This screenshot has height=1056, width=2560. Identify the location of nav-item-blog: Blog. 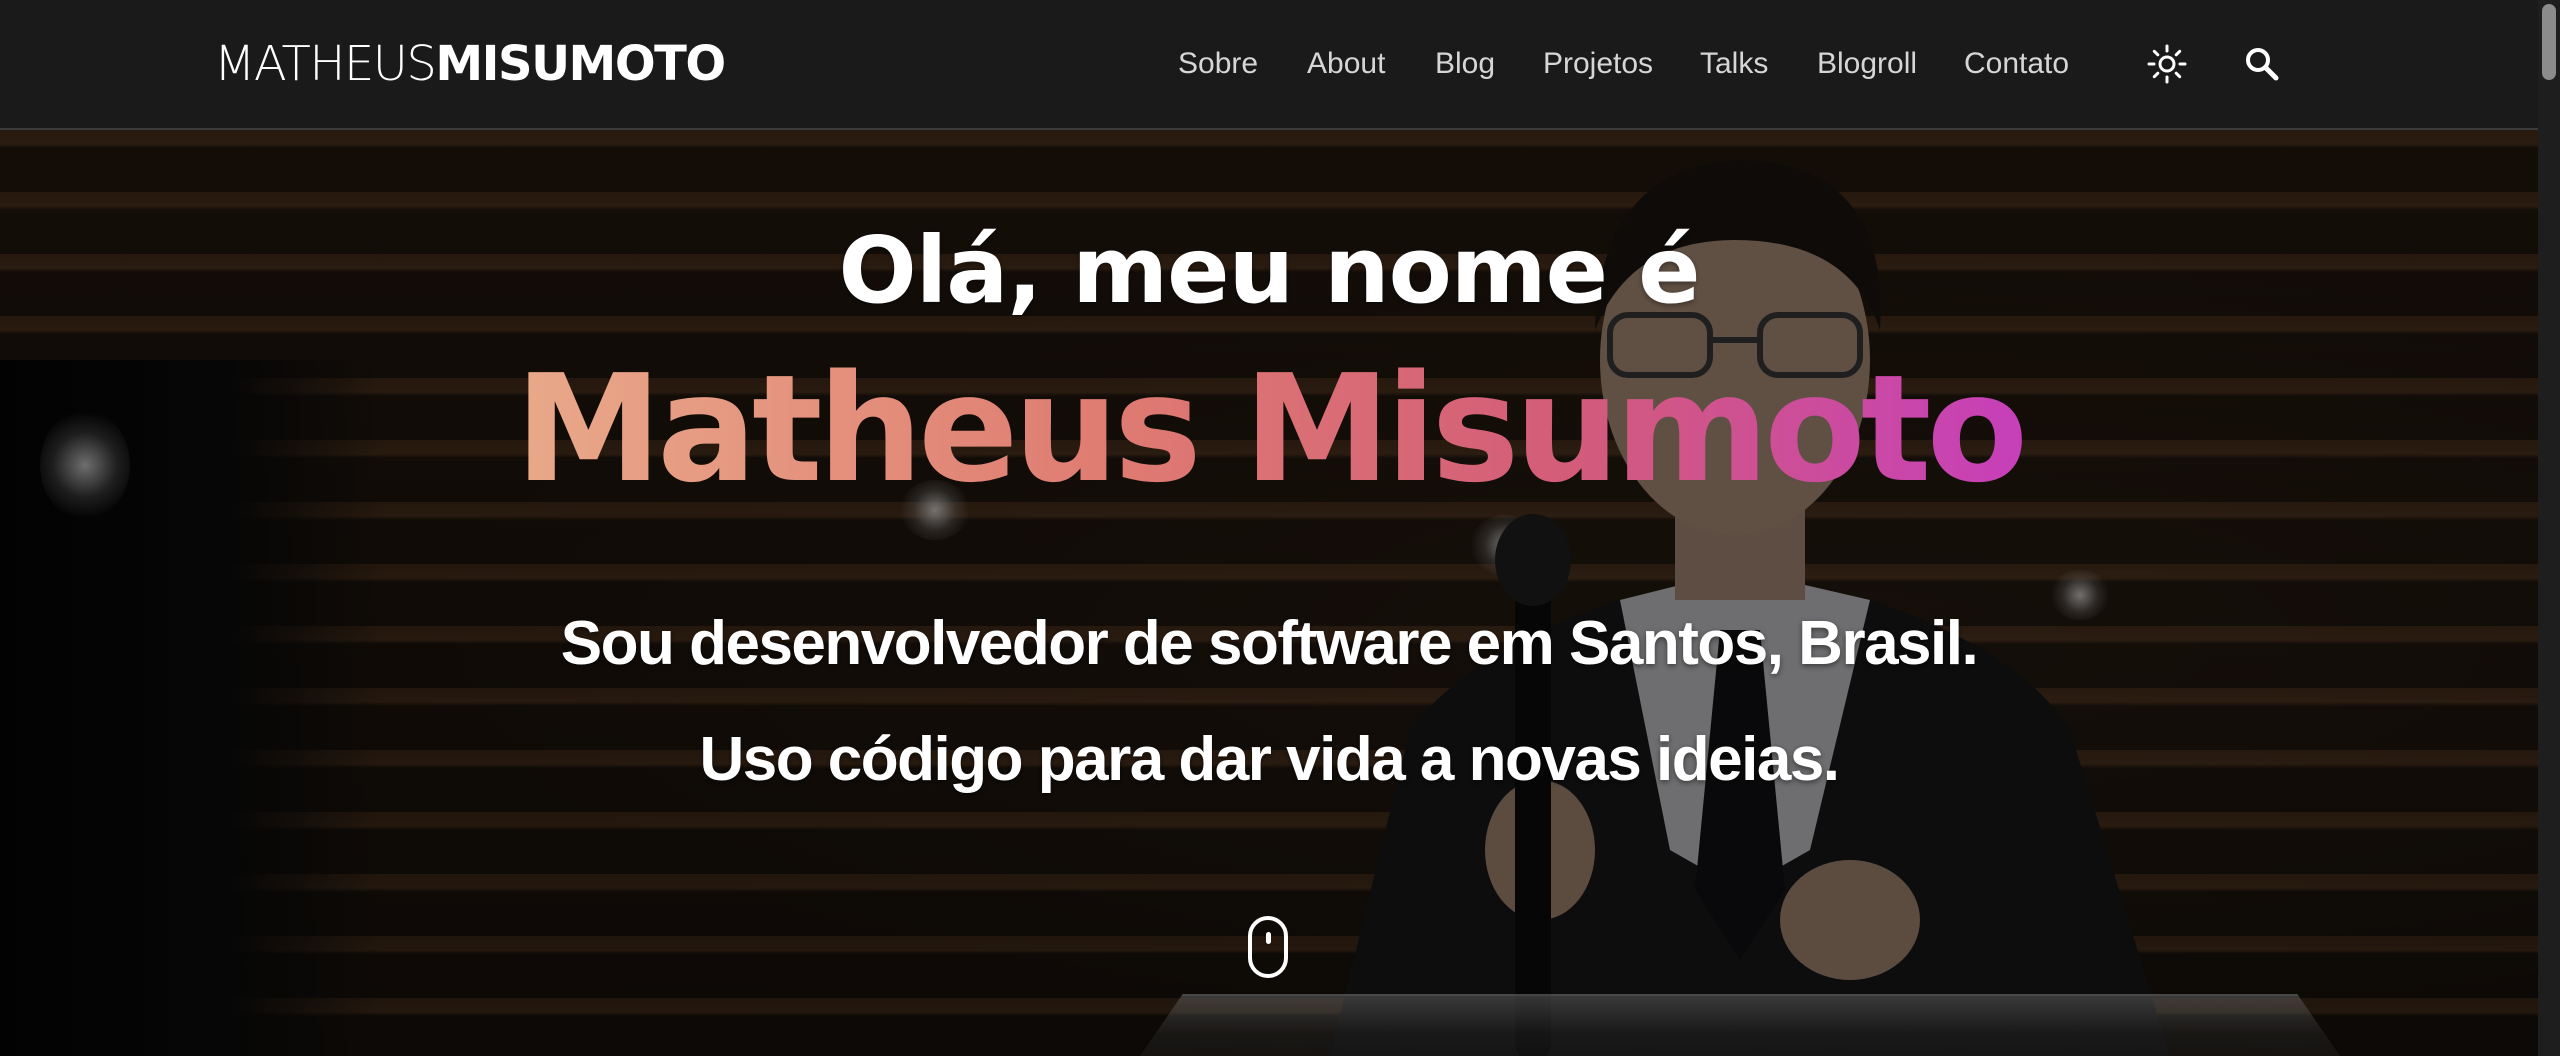
(1465, 64).